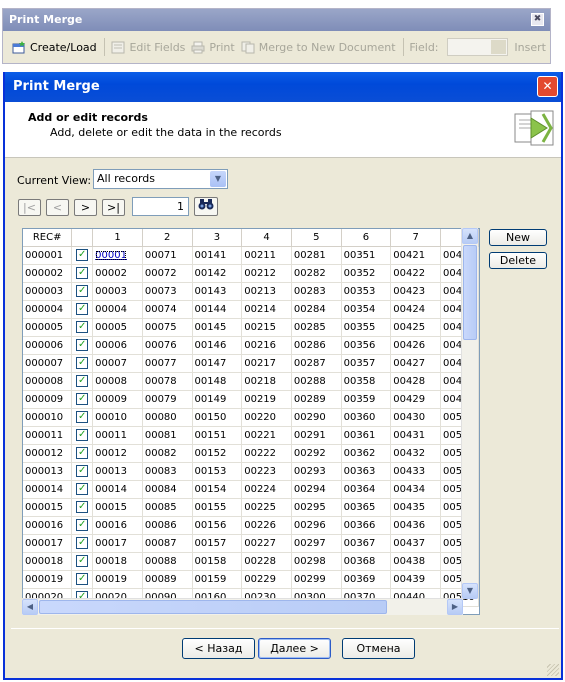  I want to click on data-cell: 00359, so click(366, 399).